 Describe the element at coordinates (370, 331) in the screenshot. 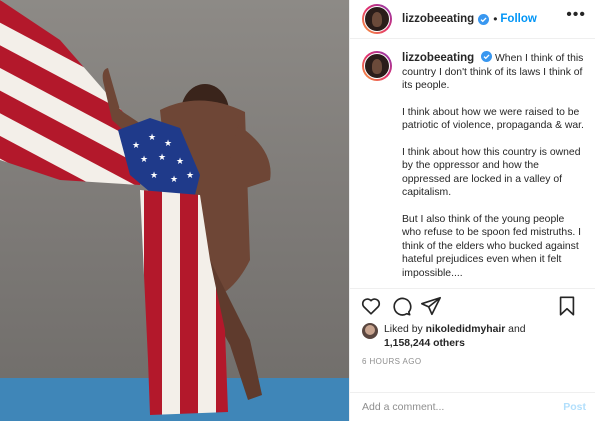

I see `liker-avatar` at that location.